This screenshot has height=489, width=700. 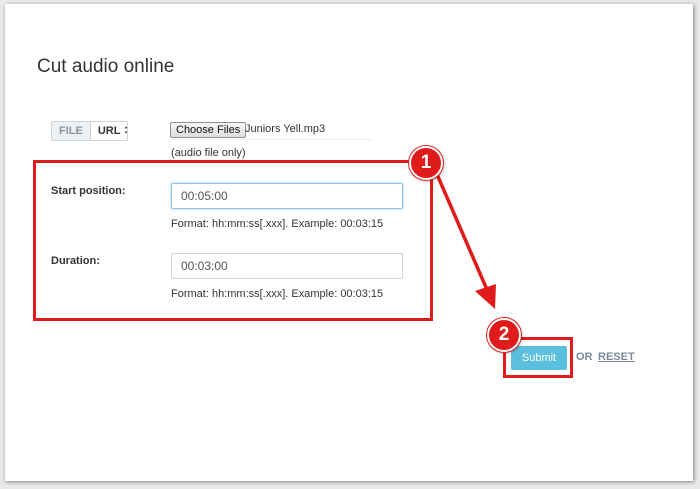 What do you see at coordinates (426, 163) in the screenshot?
I see `step-1-badge: 1` at bounding box center [426, 163].